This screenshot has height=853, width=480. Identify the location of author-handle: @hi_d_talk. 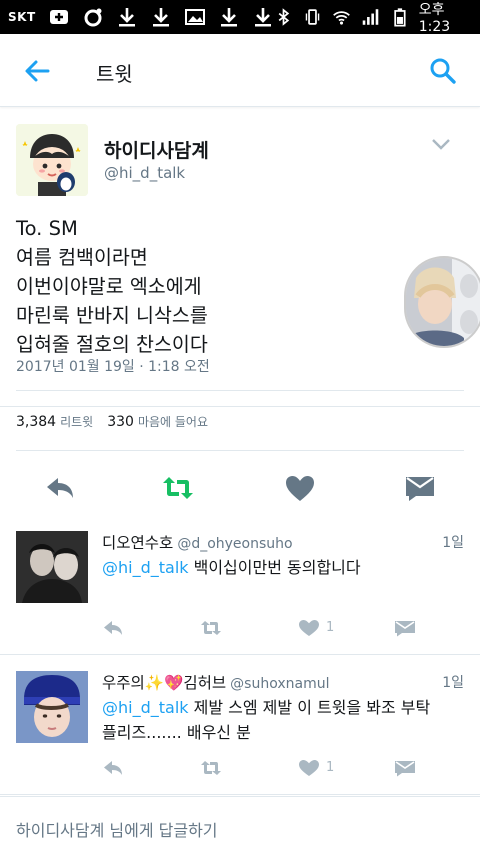
(144, 173).